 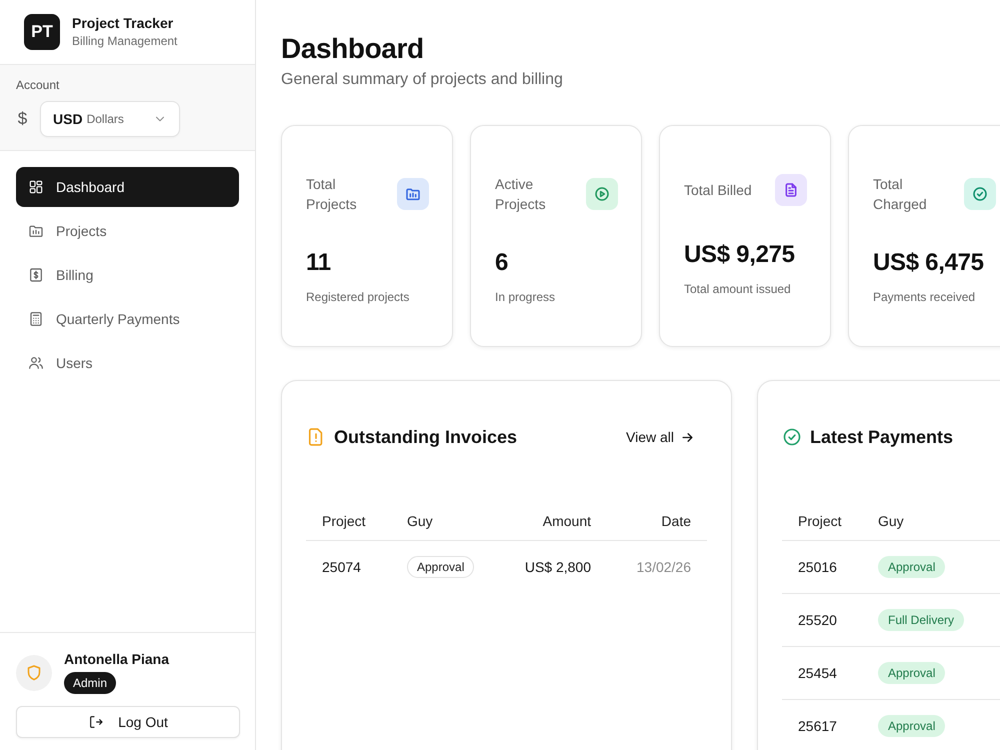 What do you see at coordinates (34, 672) in the screenshot?
I see `shield-icon` at bounding box center [34, 672].